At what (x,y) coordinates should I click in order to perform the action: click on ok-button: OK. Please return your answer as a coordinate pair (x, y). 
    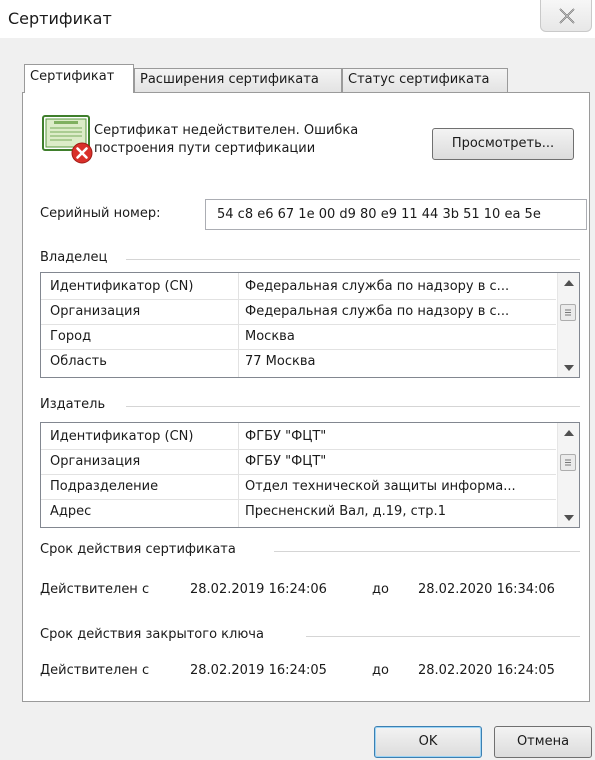
    Looking at the image, I should click on (428, 742).